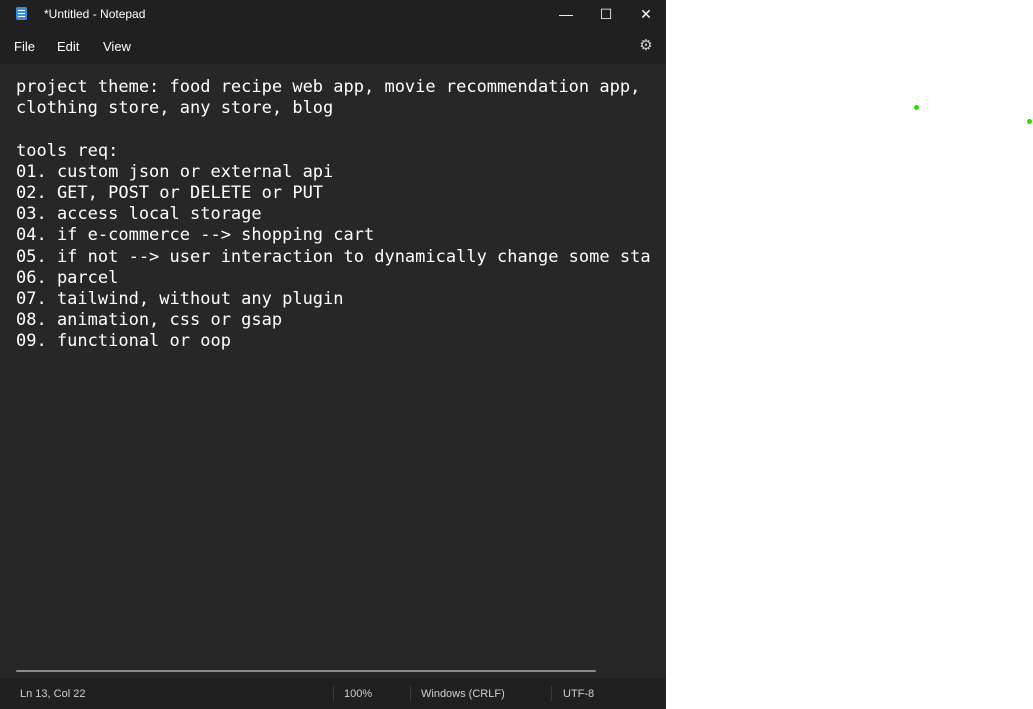 Image resolution: width=1033 pixels, height=709 pixels. What do you see at coordinates (333, 14) in the screenshot?
I see `title-bar: *Untitled - Notepad — ☐ ✕` at bounding box center [333, 14].